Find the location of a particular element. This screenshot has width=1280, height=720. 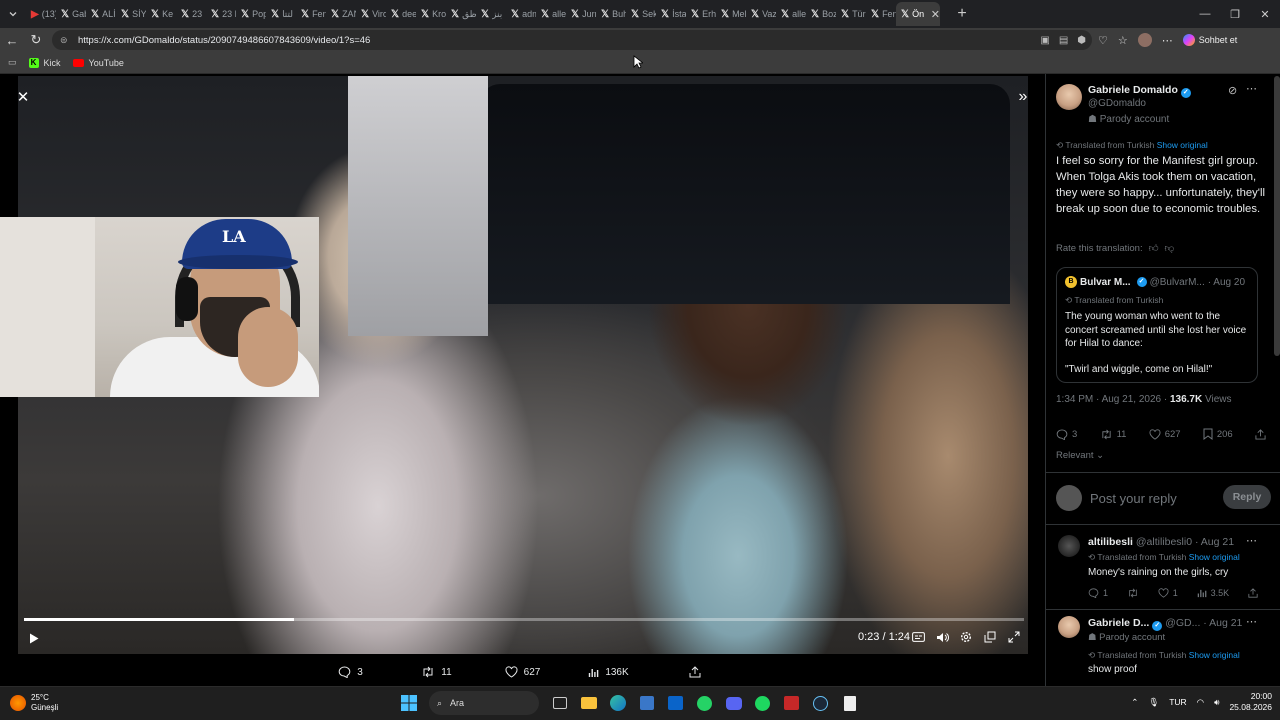

author-name: Gabriele Domaldo ✓ is located at coordinates (1139, 91).